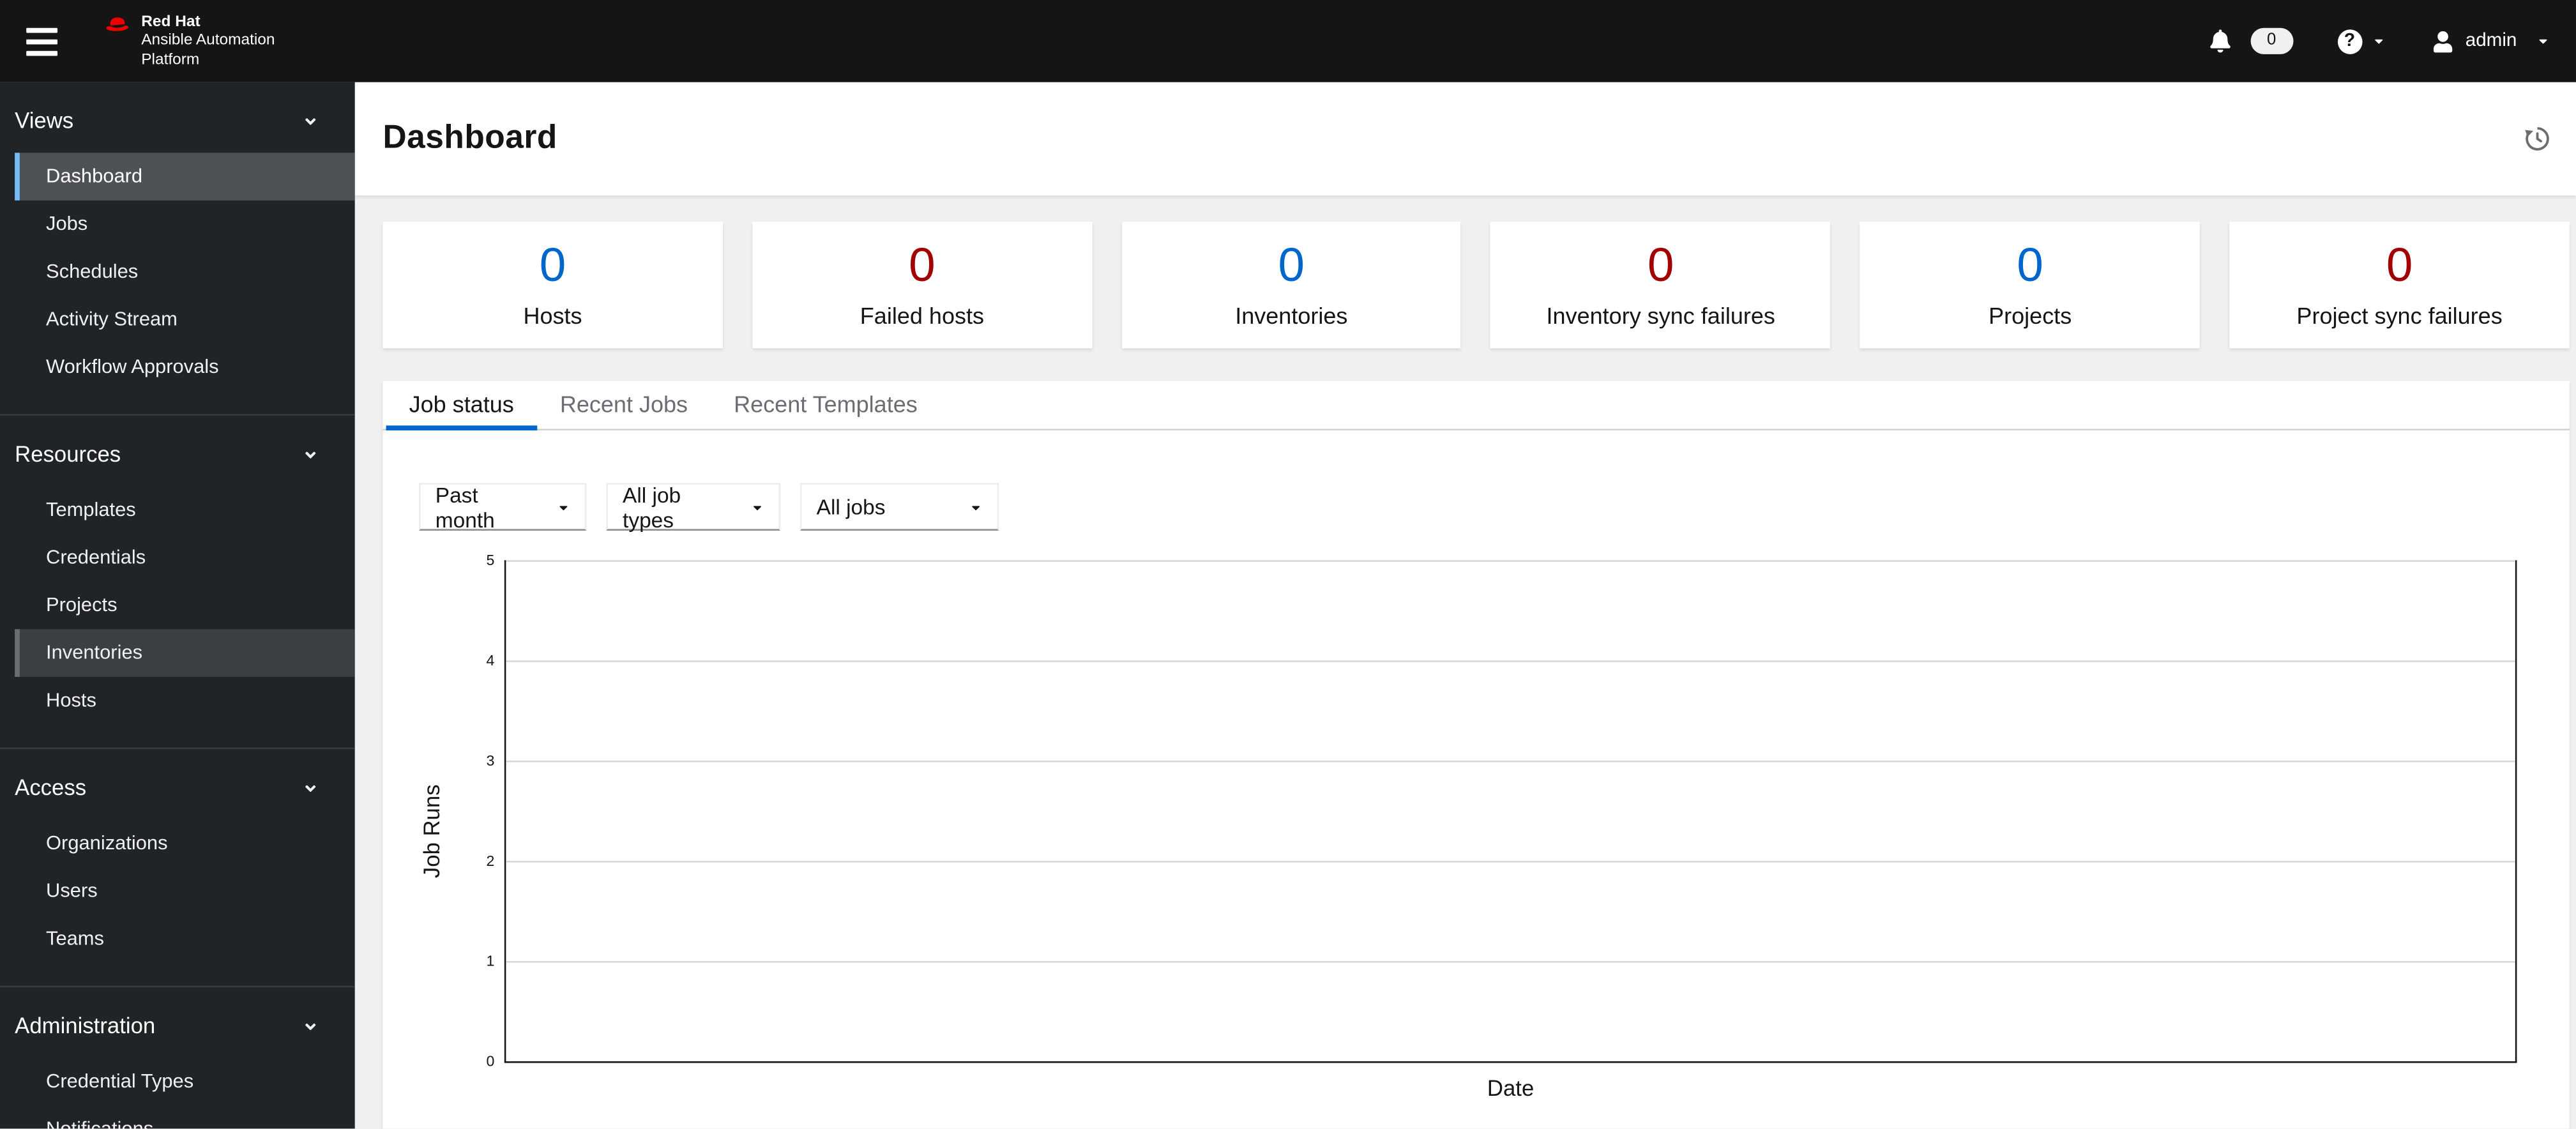 This screenshot has width=2576, height=1129. Describe the element at coordinates (491, 760) in the screenshot. I see `y-tick: 3` at that location.